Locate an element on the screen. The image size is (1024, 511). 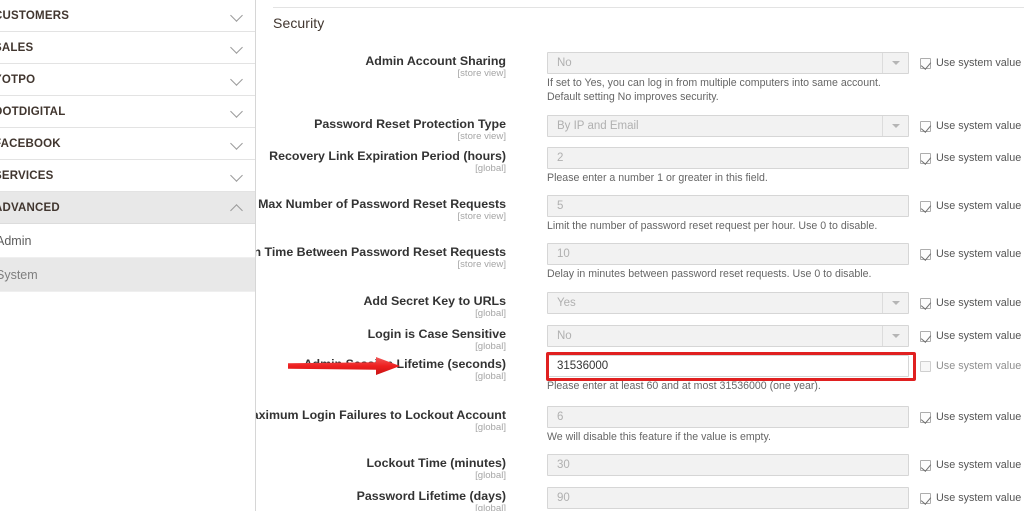
chevron-up-icon is located at coordinates (236, 210).